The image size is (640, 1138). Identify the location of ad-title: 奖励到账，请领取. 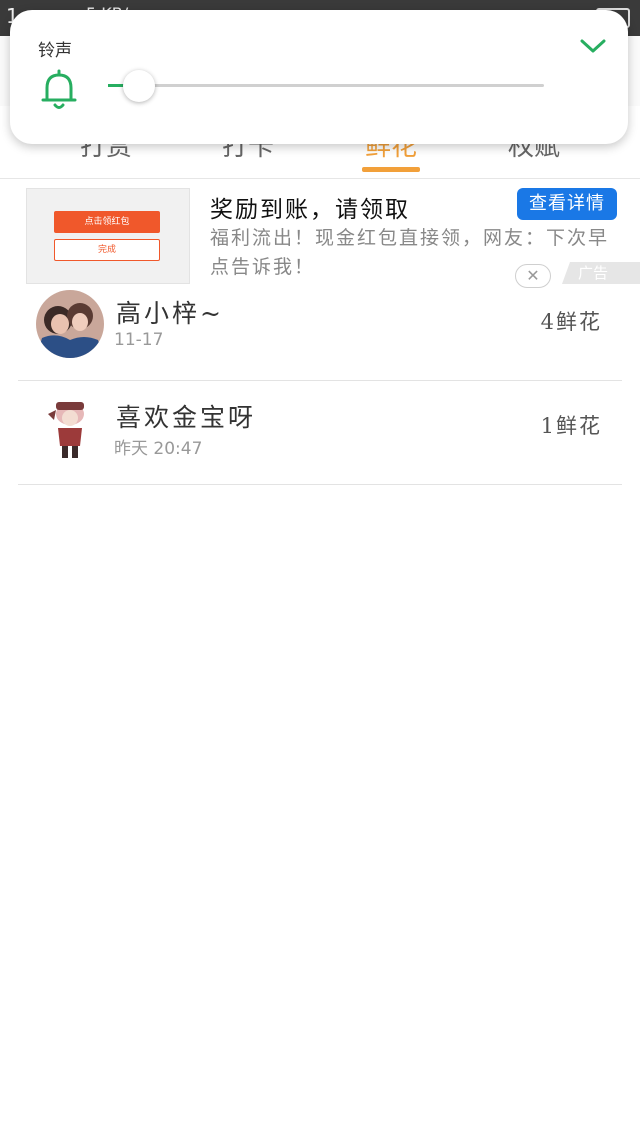
(310, 210).